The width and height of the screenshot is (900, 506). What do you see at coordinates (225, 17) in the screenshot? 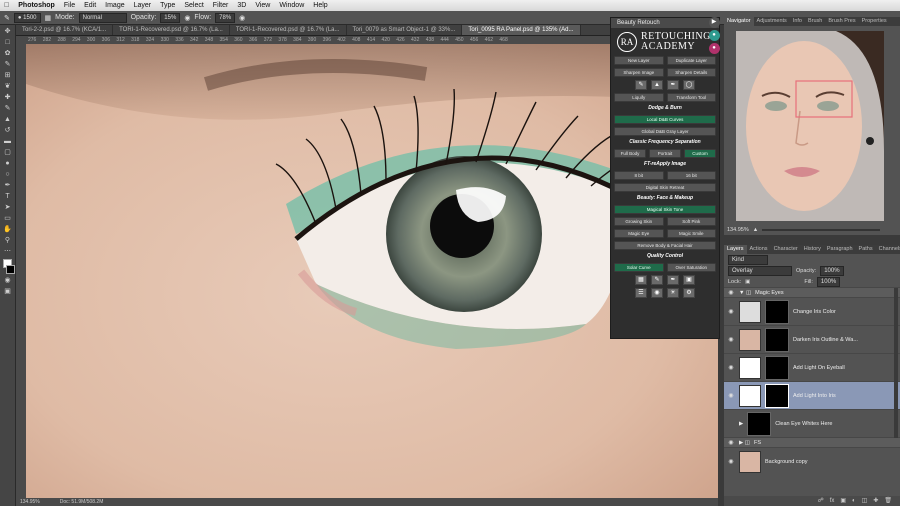
I see `flow-field: 78%` at bounding box center [225, 17].